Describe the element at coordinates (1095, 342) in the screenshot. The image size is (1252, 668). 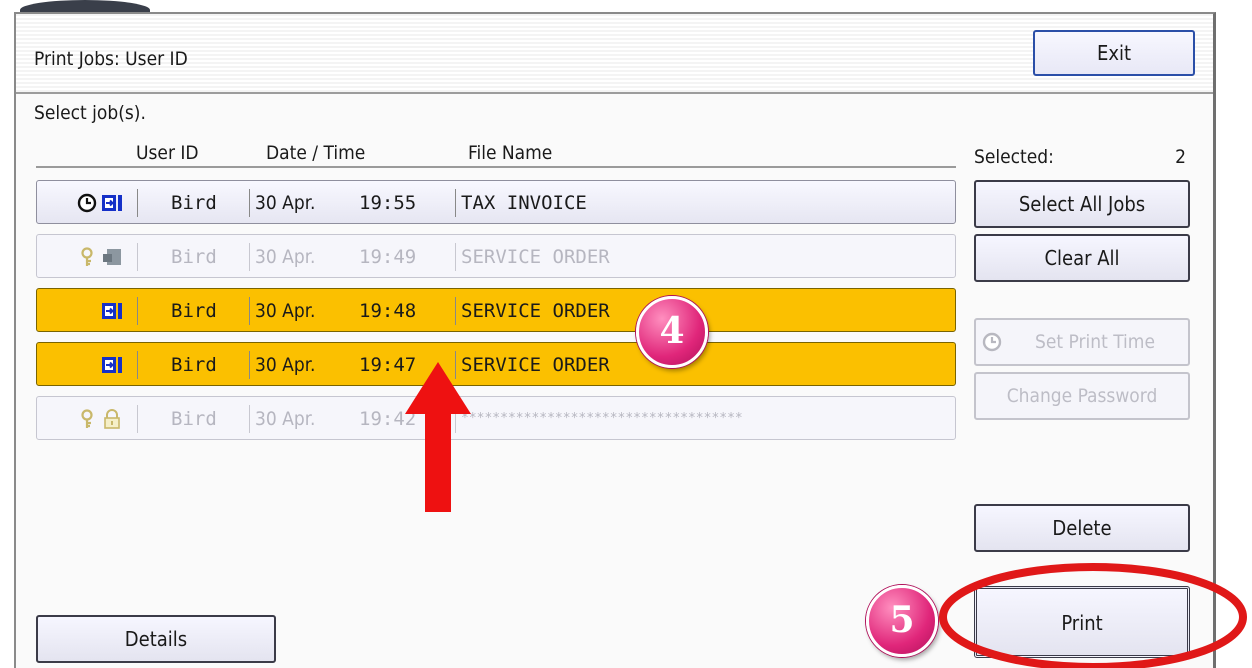
I see `set-print-time-label: Set Print Time` at that location.